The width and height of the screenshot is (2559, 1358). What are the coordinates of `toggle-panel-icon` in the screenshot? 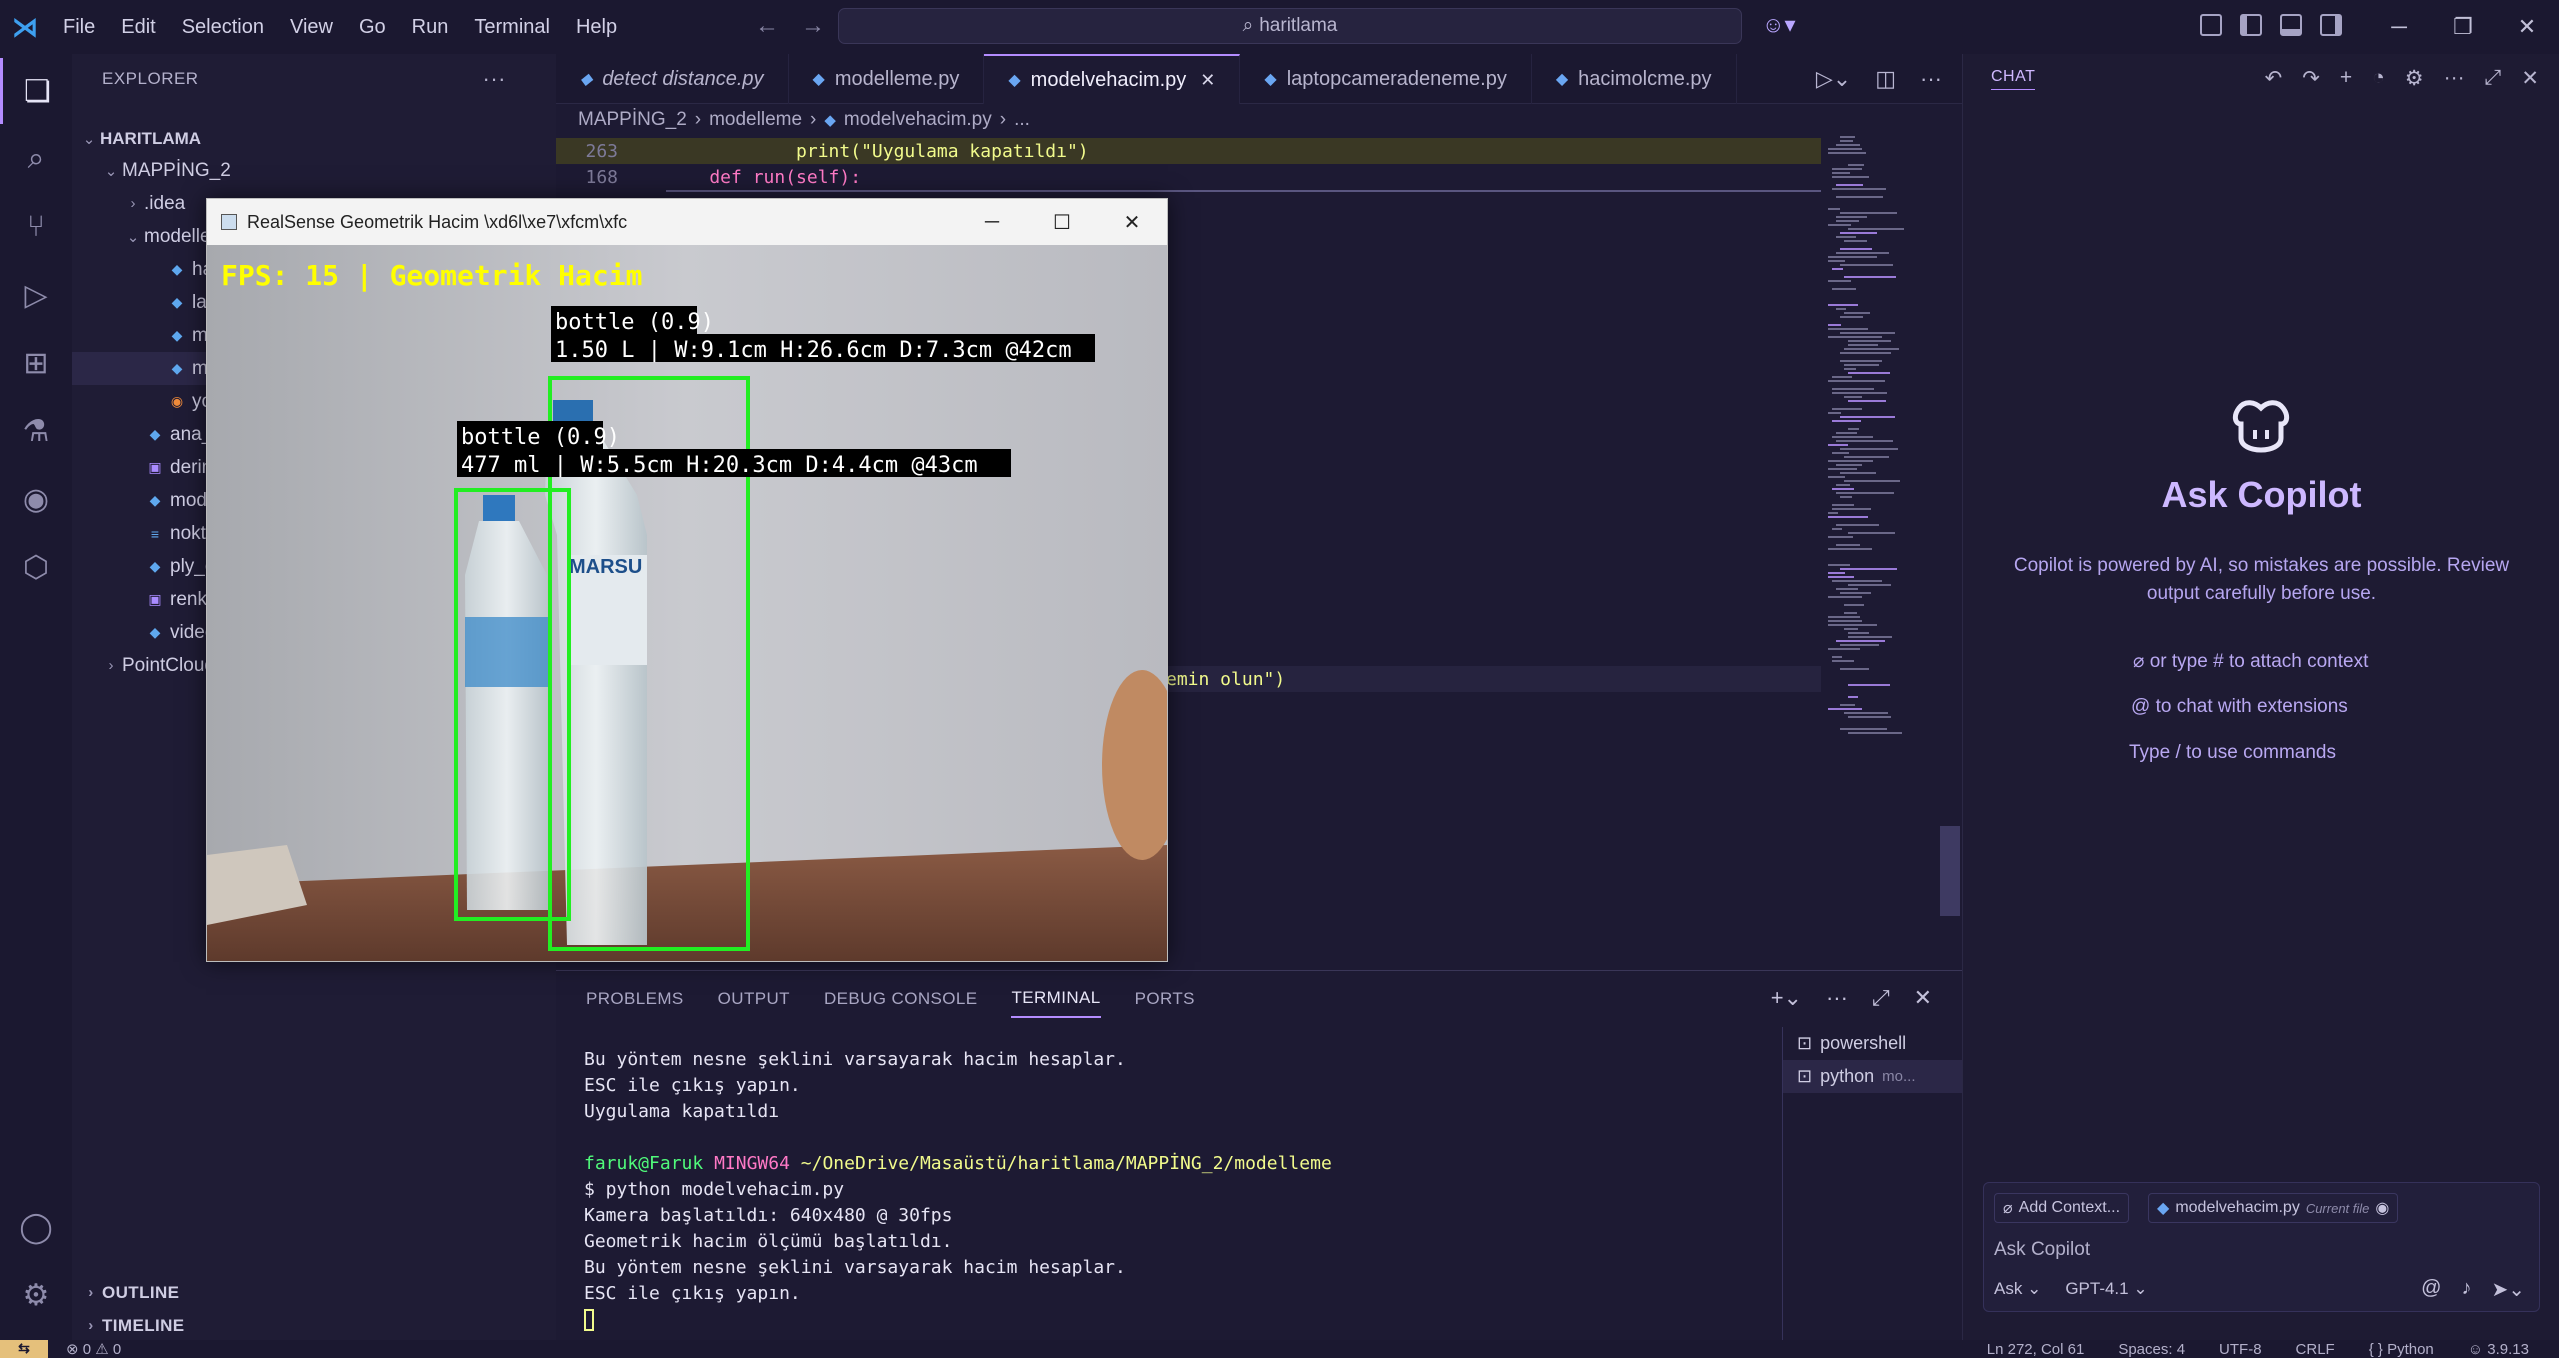 It's located at (2291, 25).